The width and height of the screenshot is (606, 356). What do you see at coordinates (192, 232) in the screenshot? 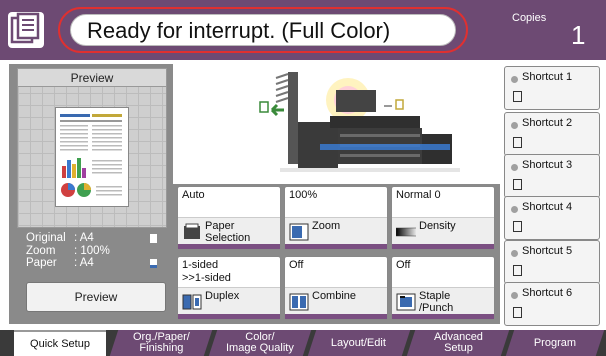
I see `paper-tray-icon` at bounding box center [192, 232].